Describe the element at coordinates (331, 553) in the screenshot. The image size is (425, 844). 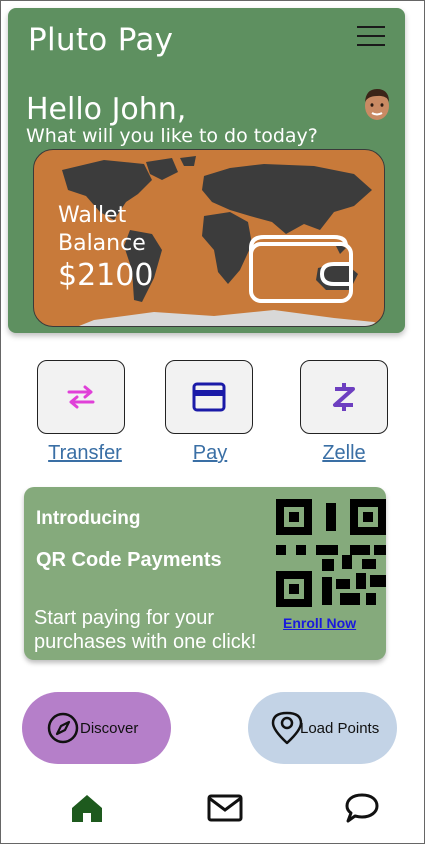
I see `qr-code-icon` at that location.